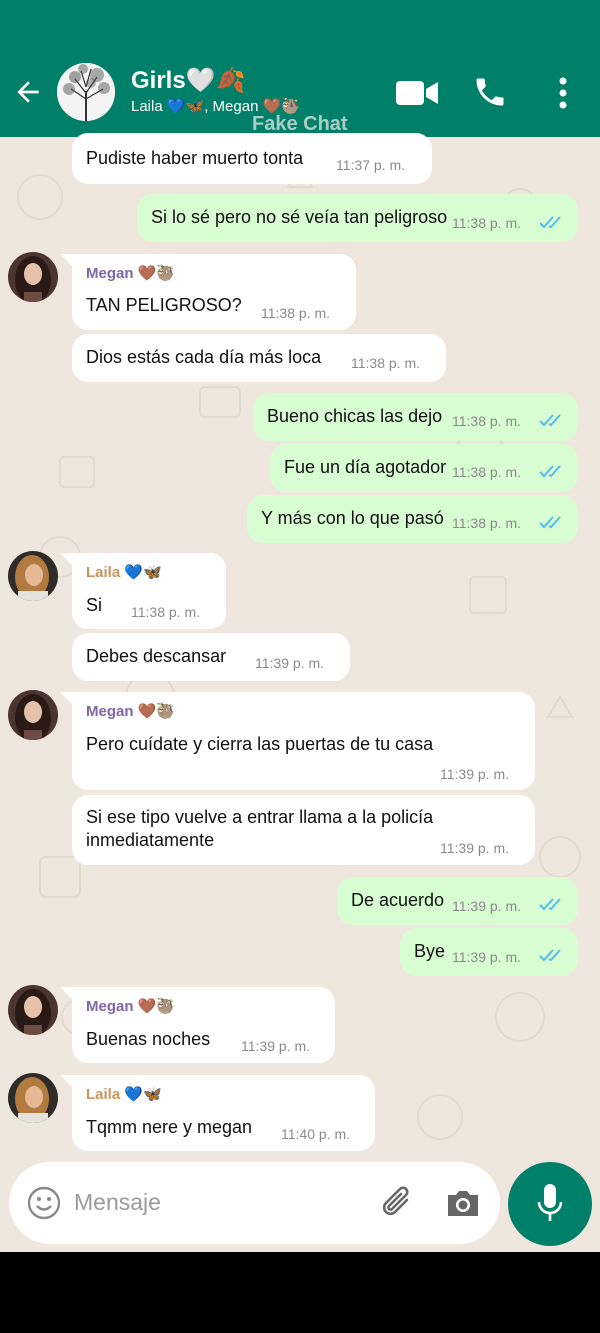 This screenshot has height=1333, width=600. Describe the element at coordinates (299, 217) in the screenshot. I see `message-text: Si lo sé pero no sé veía tan peligroso` at that location.